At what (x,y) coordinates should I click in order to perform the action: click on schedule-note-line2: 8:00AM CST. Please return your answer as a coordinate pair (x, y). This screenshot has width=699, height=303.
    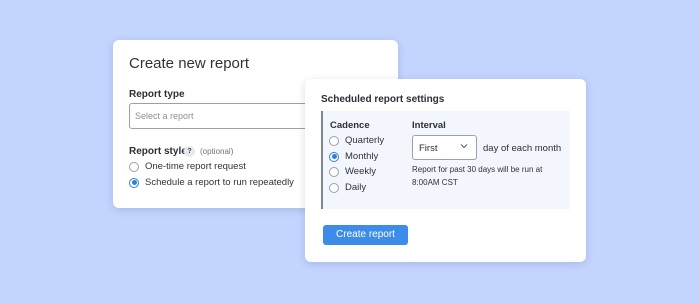
    Looking at the image, I should click on (435, 182).